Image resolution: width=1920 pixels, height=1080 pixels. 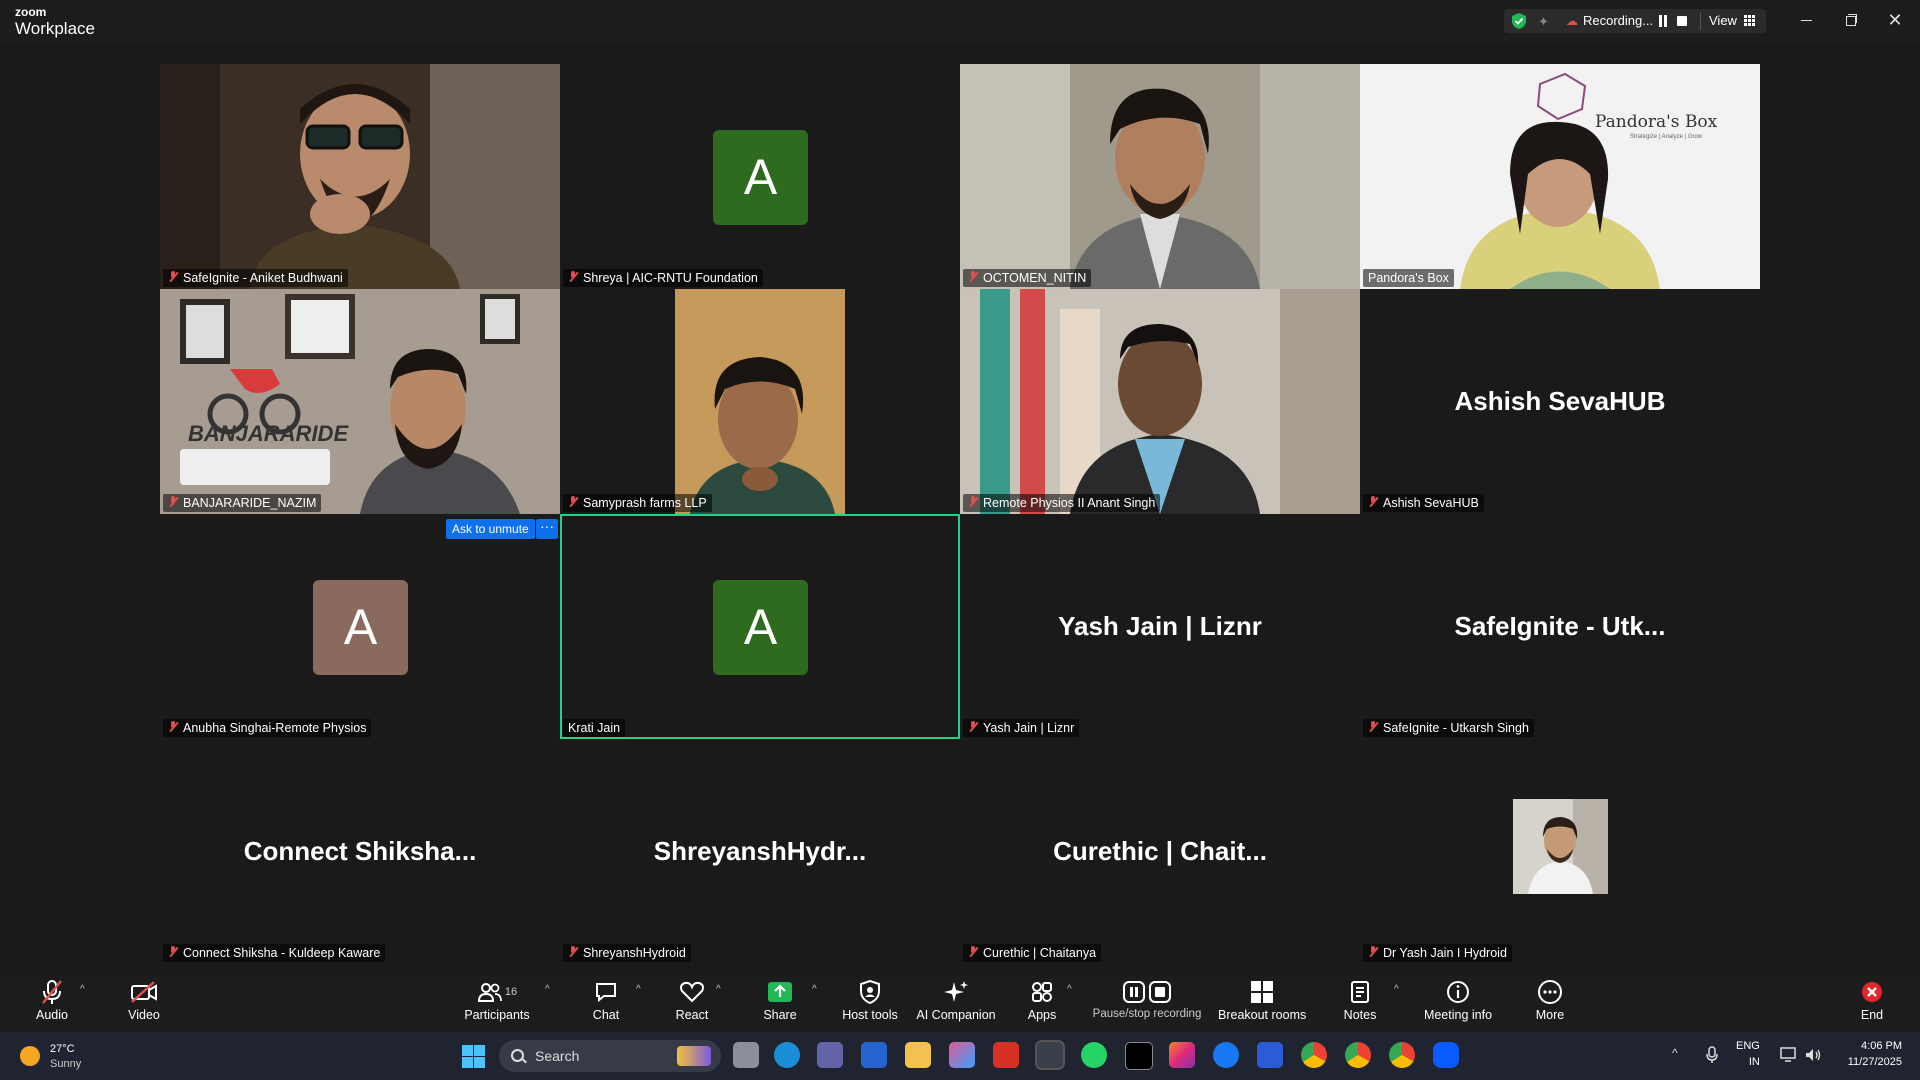 I want to click on ai-sparkle-icon: ✦, so click(x=1543, y=22).